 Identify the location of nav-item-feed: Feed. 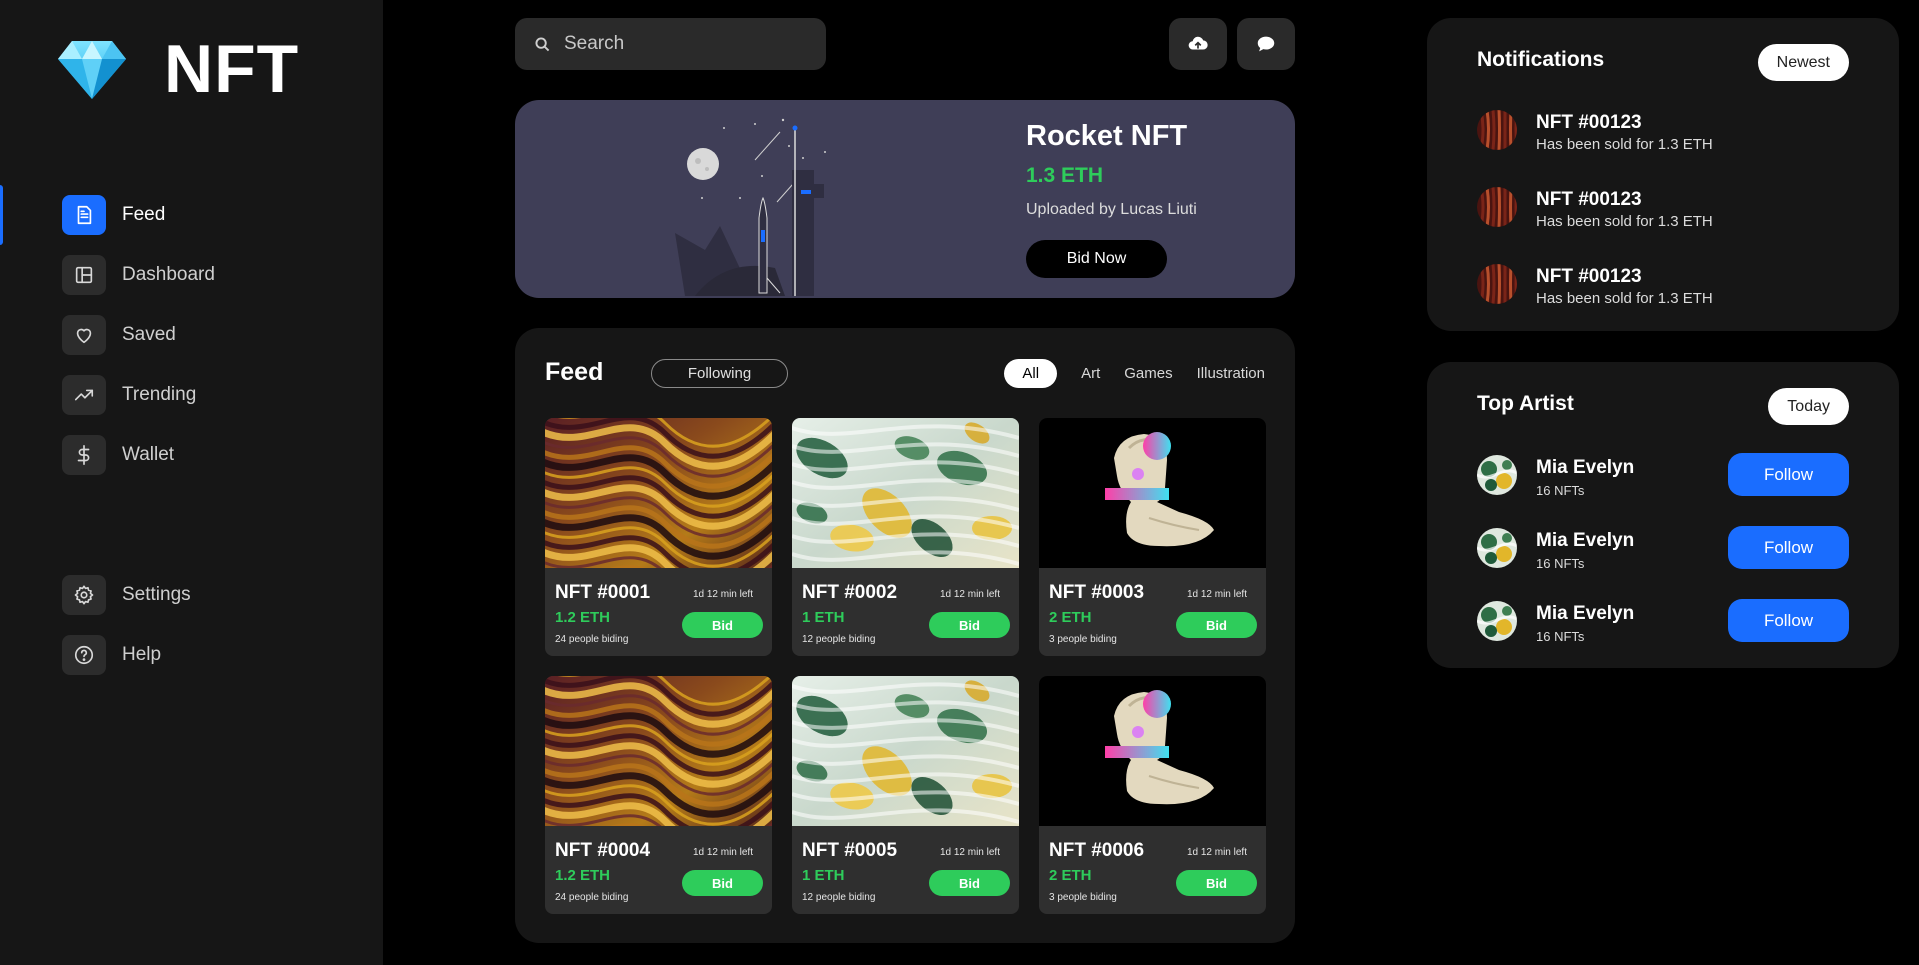
(191, 215).